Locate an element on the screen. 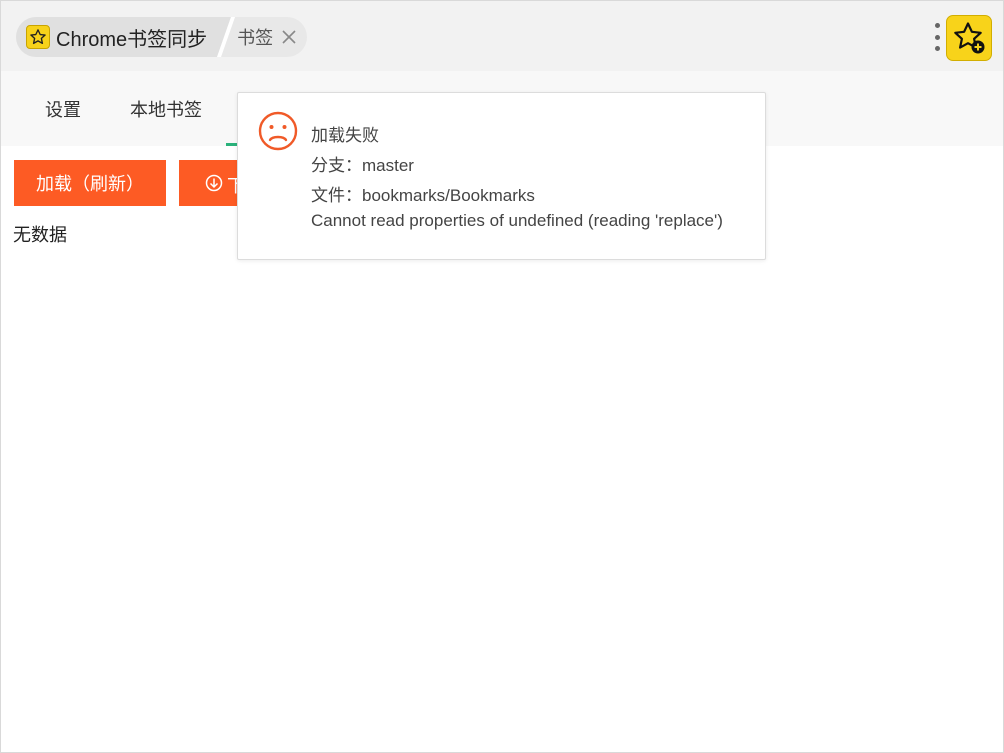 The height and width of the screenshot is (753, 1004). load-button-label: 加载（刷新） is located at coordinates (90, 184).